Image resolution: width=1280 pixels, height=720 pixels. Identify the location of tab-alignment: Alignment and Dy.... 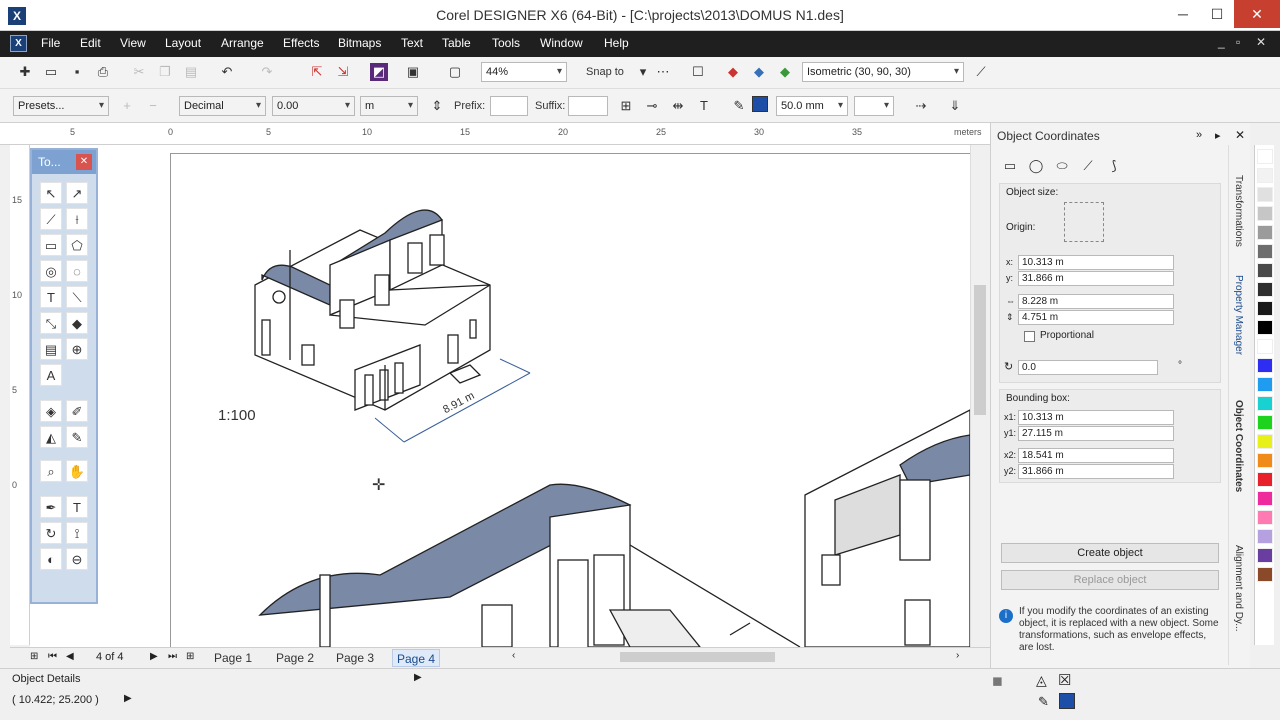
(1238, 588).